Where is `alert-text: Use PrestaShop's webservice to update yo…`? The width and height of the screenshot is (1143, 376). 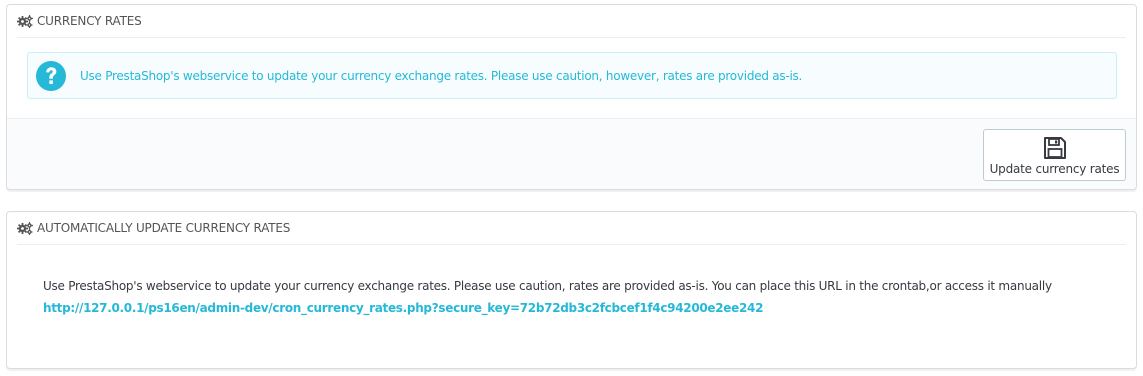
alert-text: Use PrestaShop's webservice to update yo… is located at coordinates (441, 75).